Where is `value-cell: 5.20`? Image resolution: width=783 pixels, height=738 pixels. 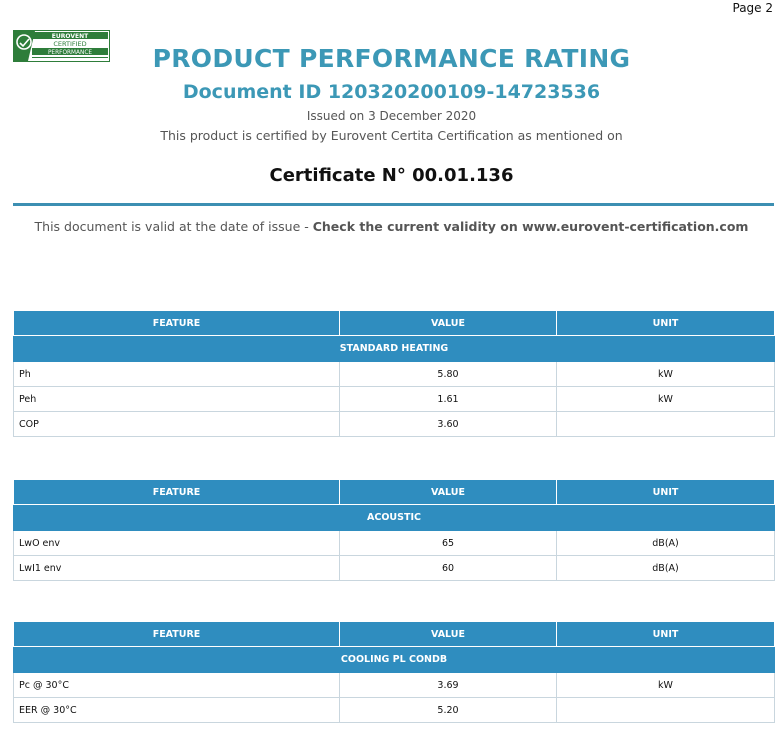 value-cell: 5.20 is located at coordinates (448, 710).